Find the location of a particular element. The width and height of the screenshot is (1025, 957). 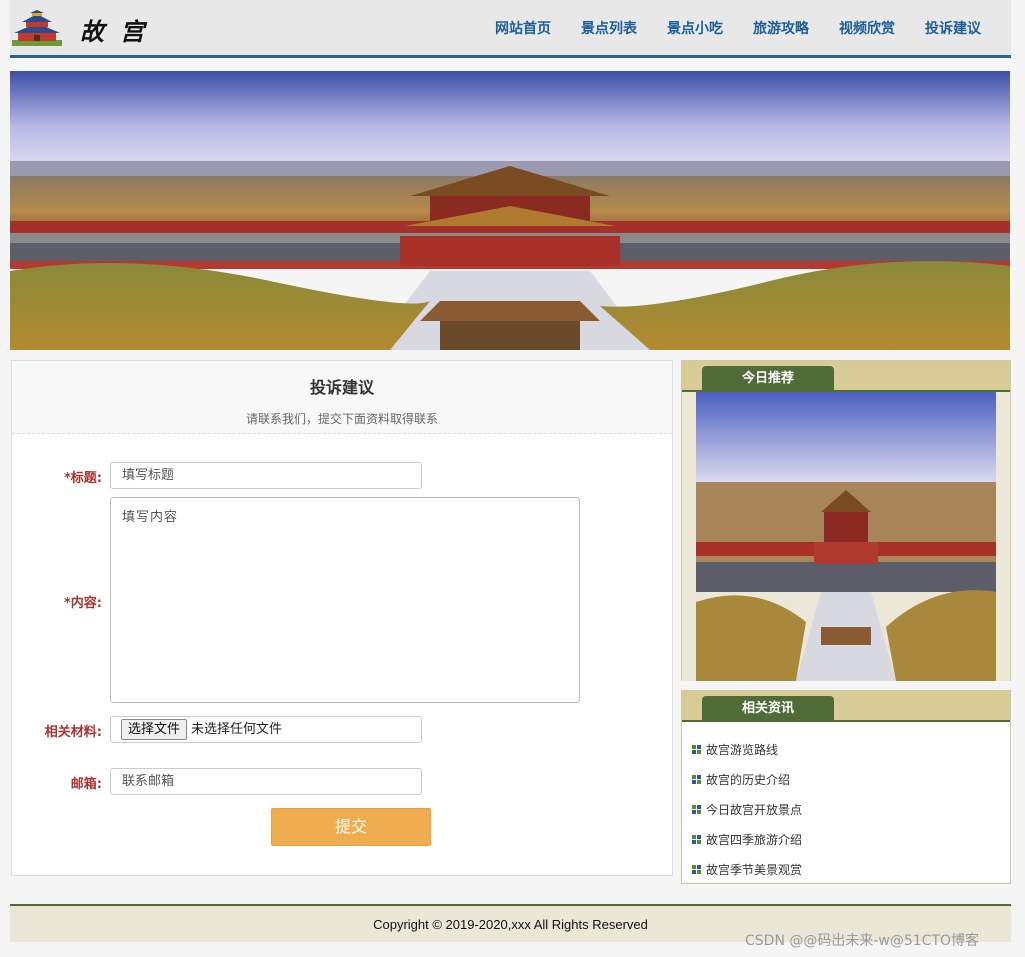

file-status: 未选择任何文件 is located at coordinates (237, 729).